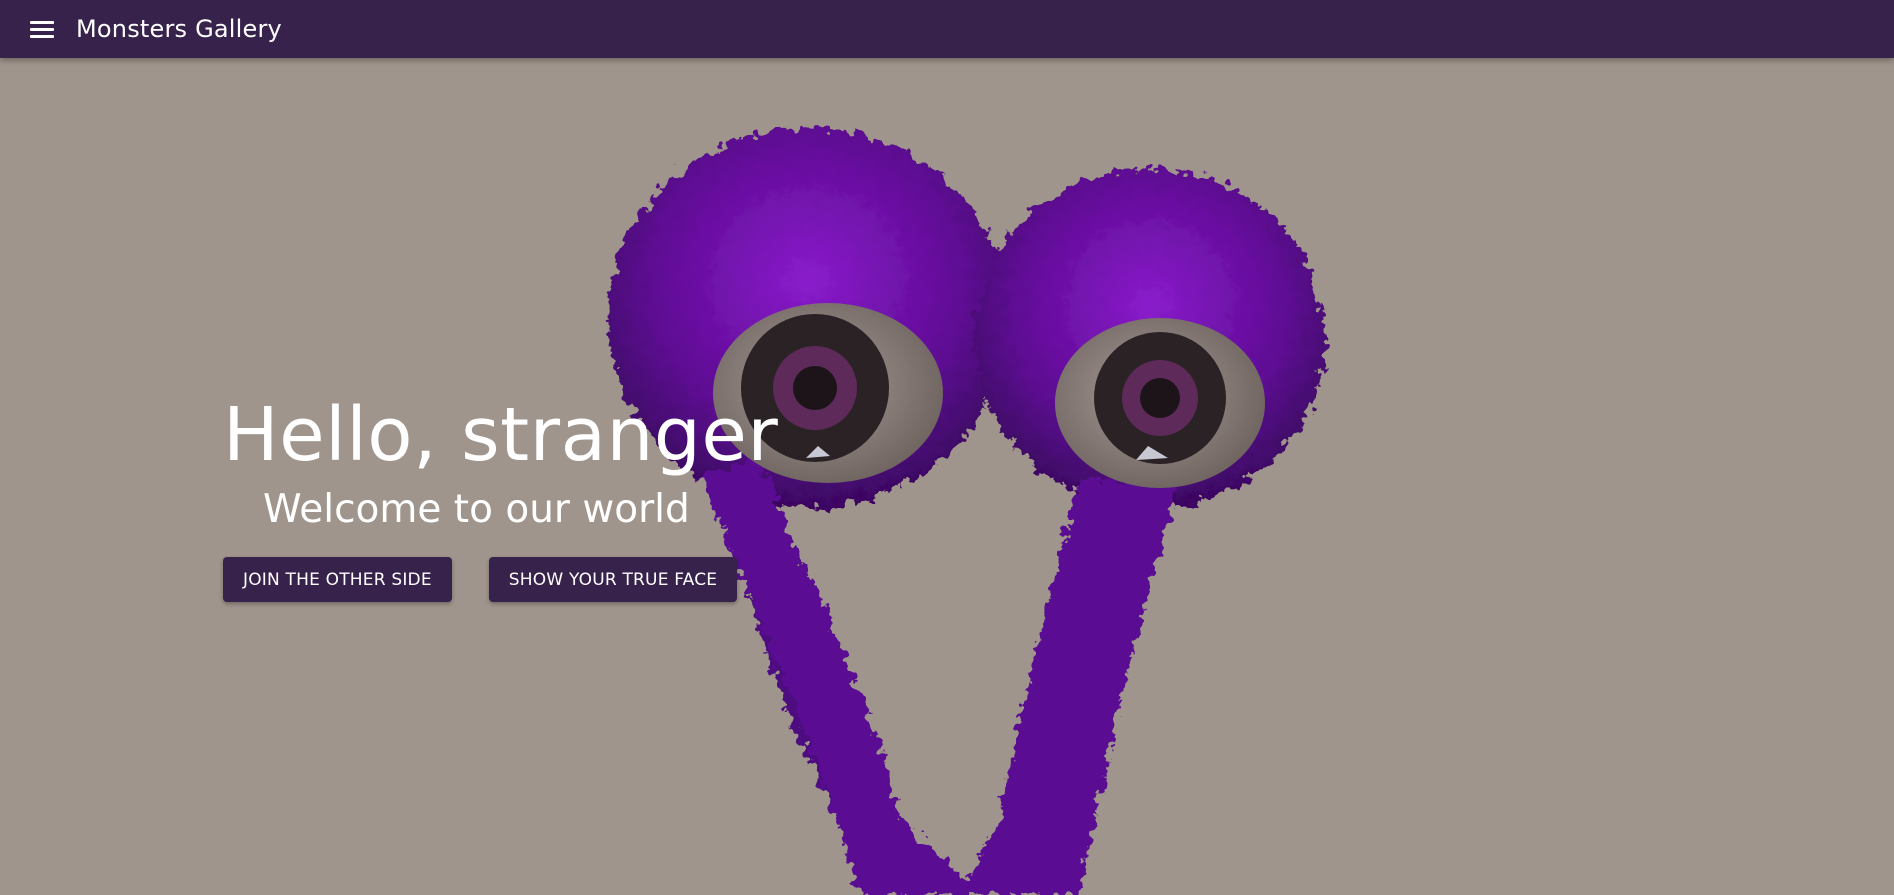 The height and width of the screenshot is (895, 1894). Describe the element at coordinates (501, 435) in the screenshot. I see `hero-title: Hello, stranger` at that location.